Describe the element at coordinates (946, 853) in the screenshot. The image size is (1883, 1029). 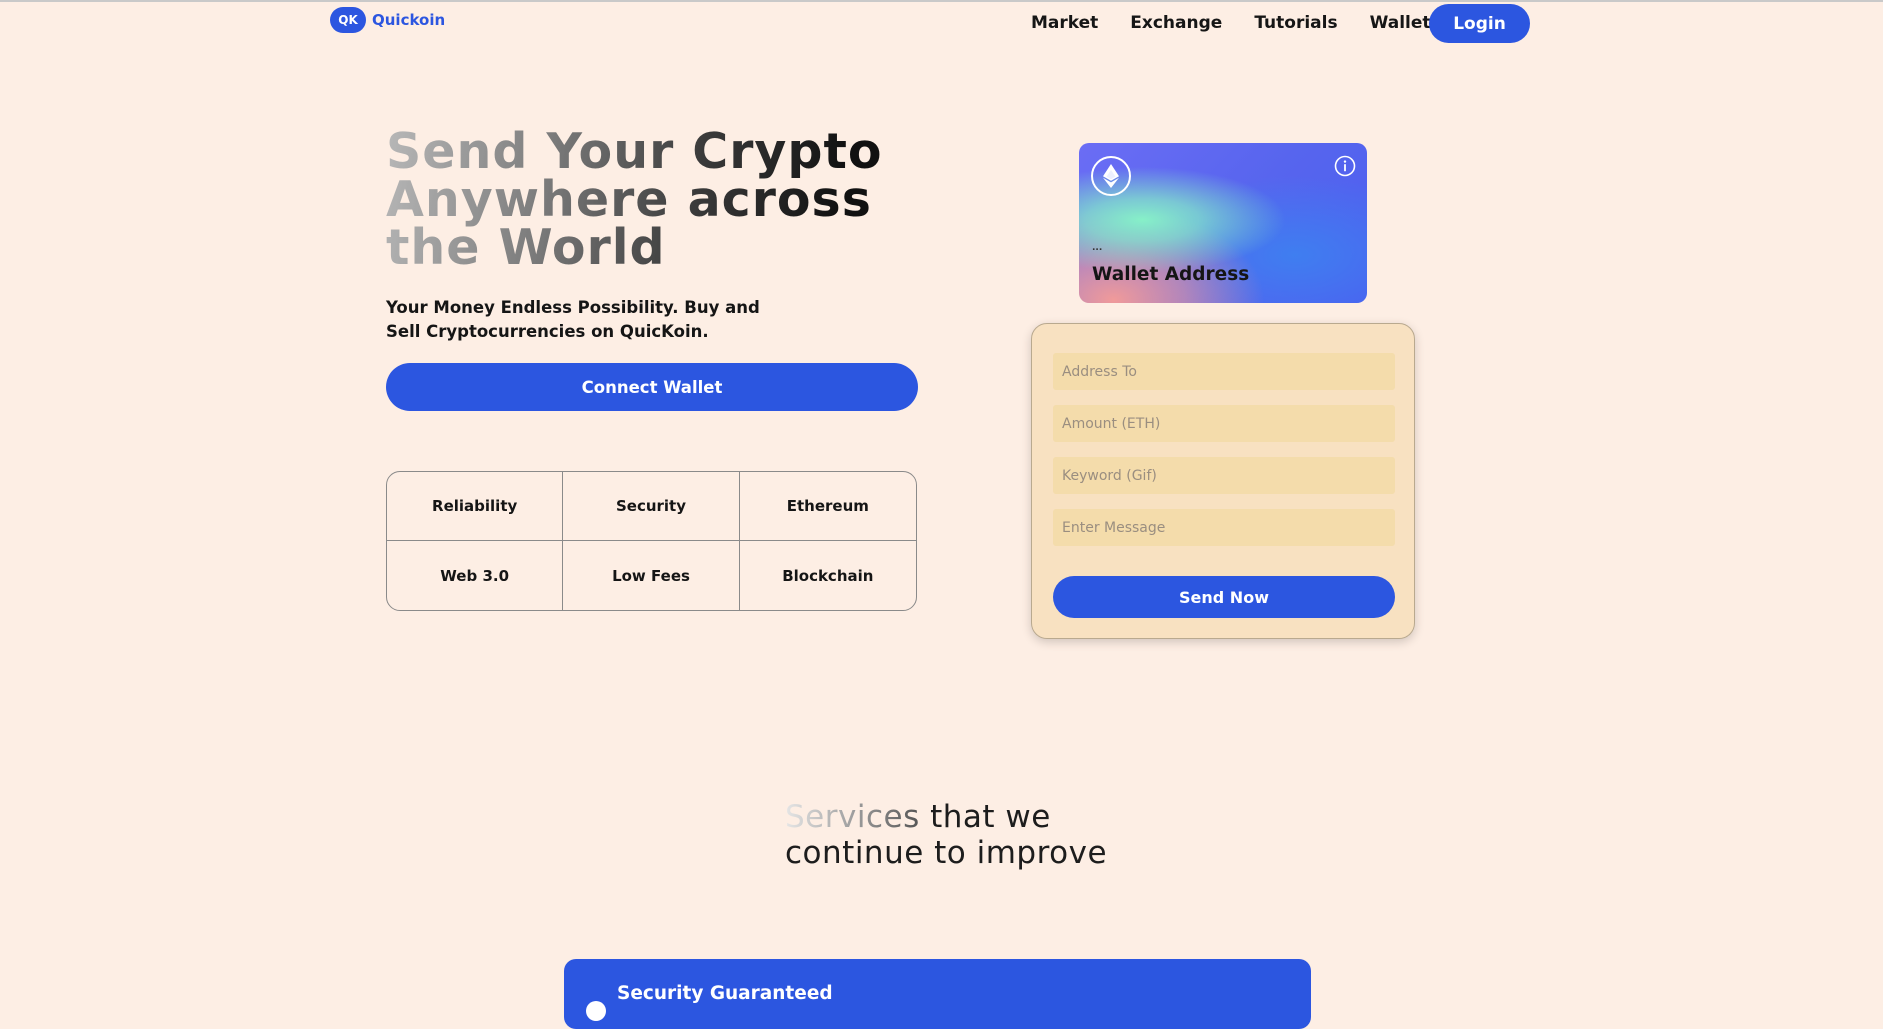
I see `services-title-line2: continue to improve` at that location.